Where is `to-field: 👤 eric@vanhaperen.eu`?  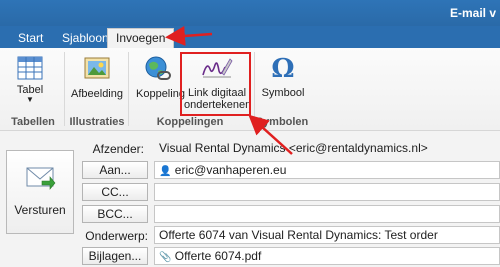
to-field: 👤 eric@vanhaperen.eu is located at coordinates (327, 170).